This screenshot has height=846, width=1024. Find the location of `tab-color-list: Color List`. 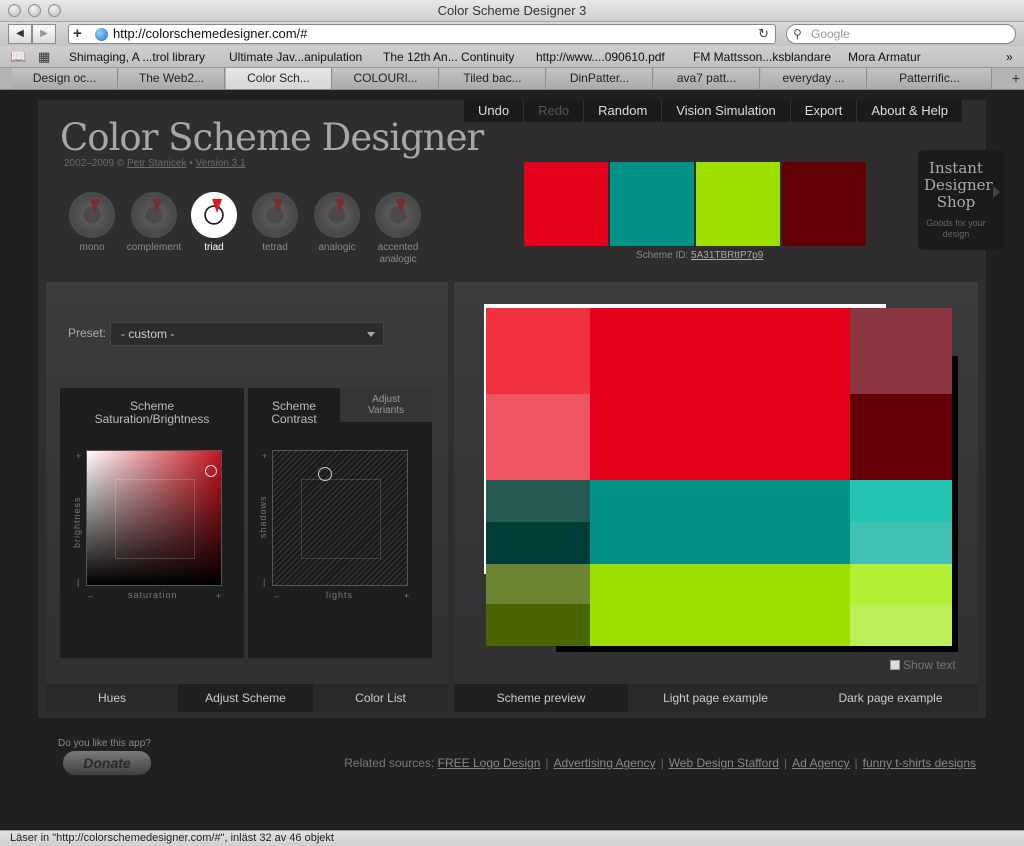

tab-color-list: Color List is located at coordinates (380, 698).